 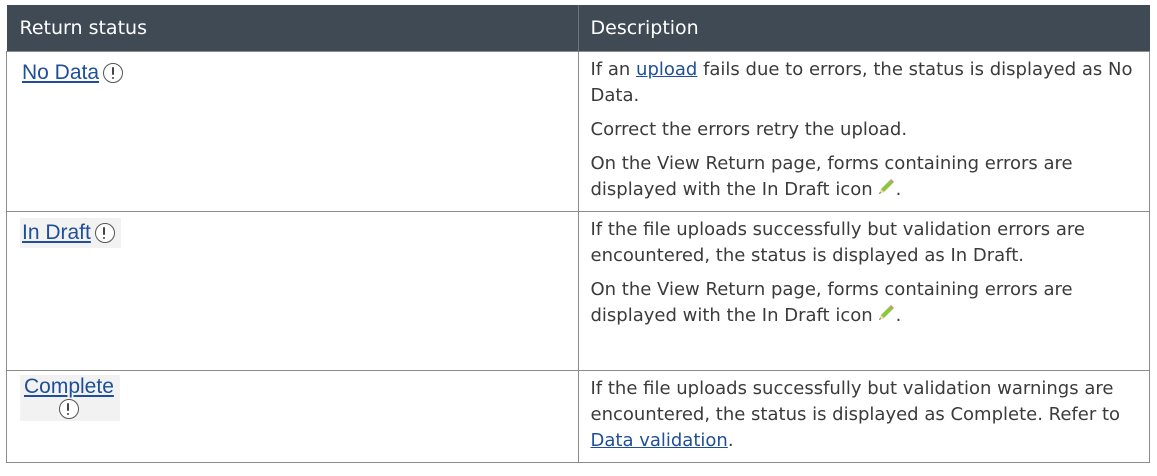 I want to click on status-label-no-data: No Data, so click(x=75, y=73).